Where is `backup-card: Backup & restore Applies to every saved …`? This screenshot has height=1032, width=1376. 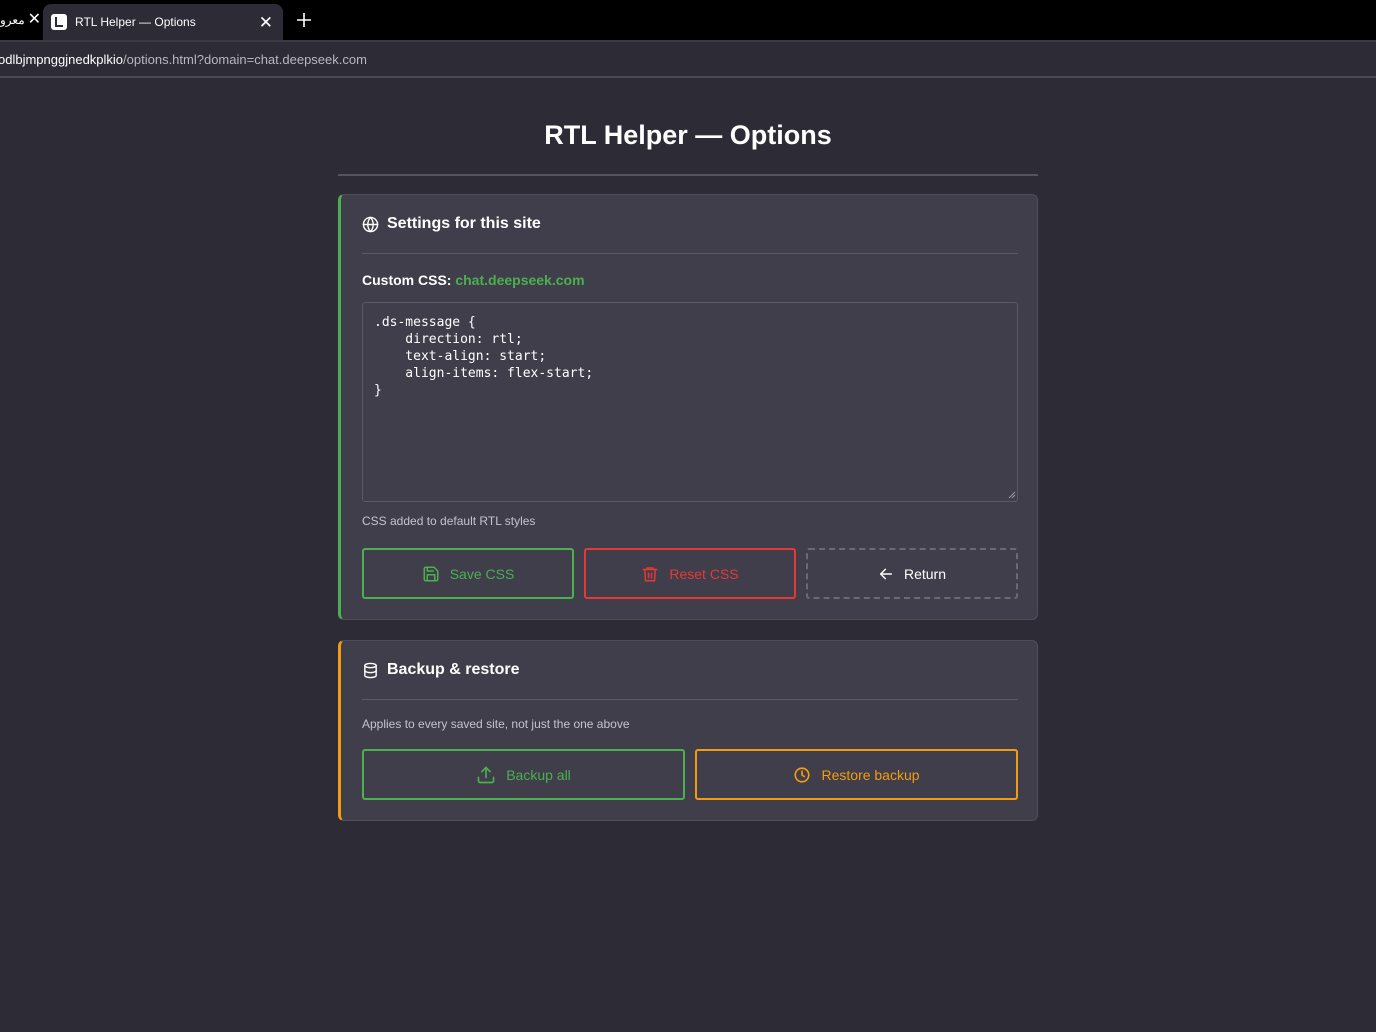
backup-card: Backup & restore Applies to every saved … is located at coordinates (688, 730).